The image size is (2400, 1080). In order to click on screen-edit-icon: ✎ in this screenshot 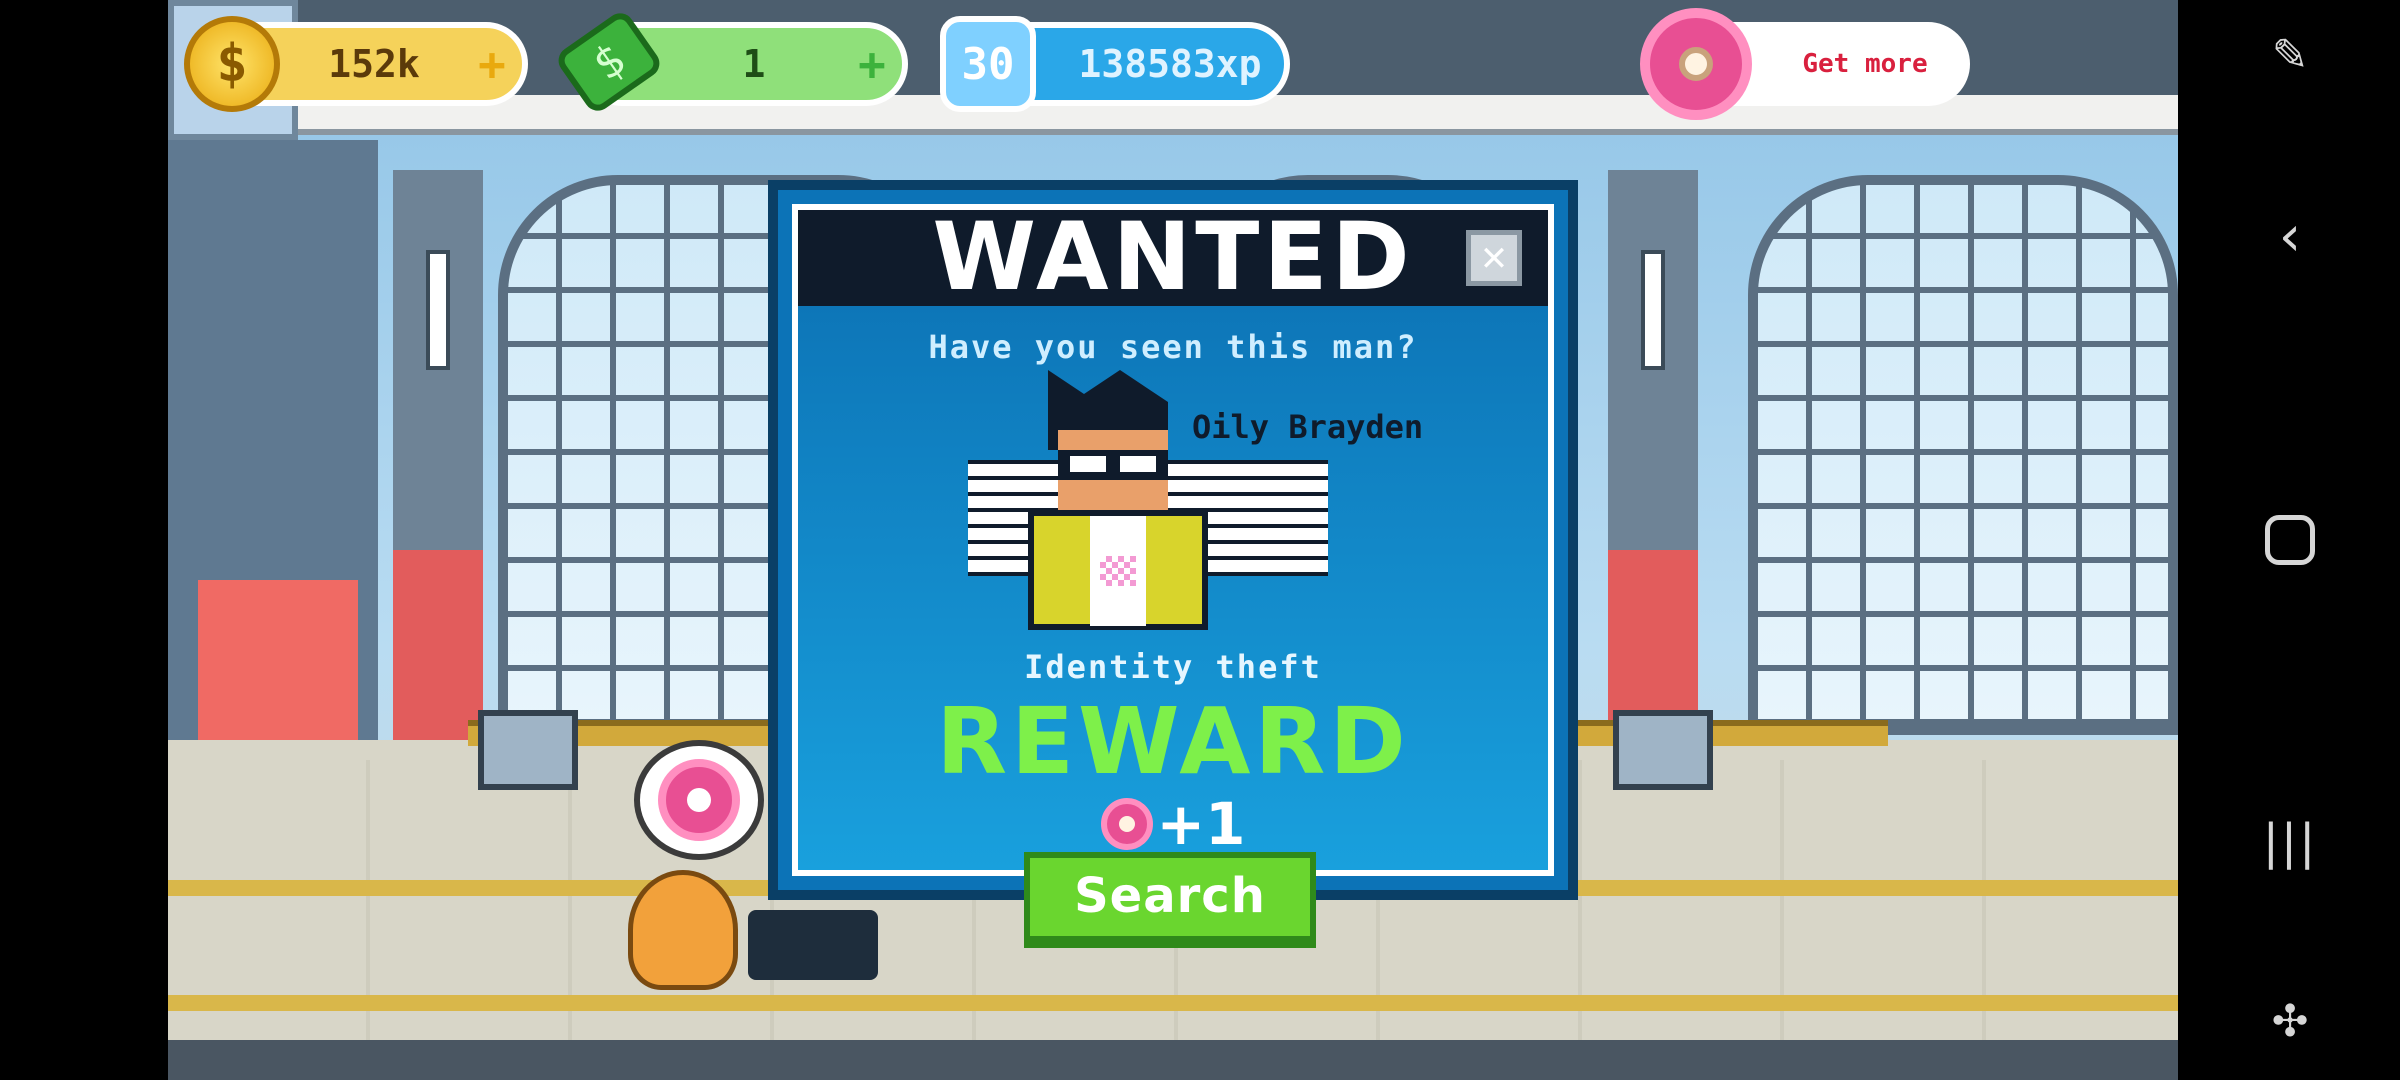, I will do `click(2290, 56)`.